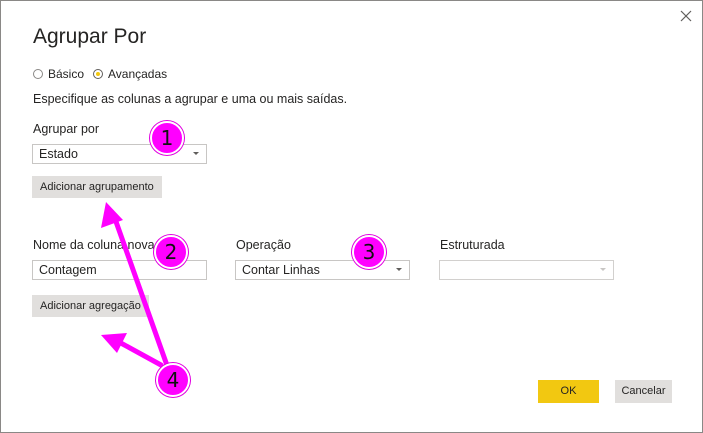 The width and height of the screenshot is (703, 433). I want to click on radio-basic-circle, so click(38, 74).